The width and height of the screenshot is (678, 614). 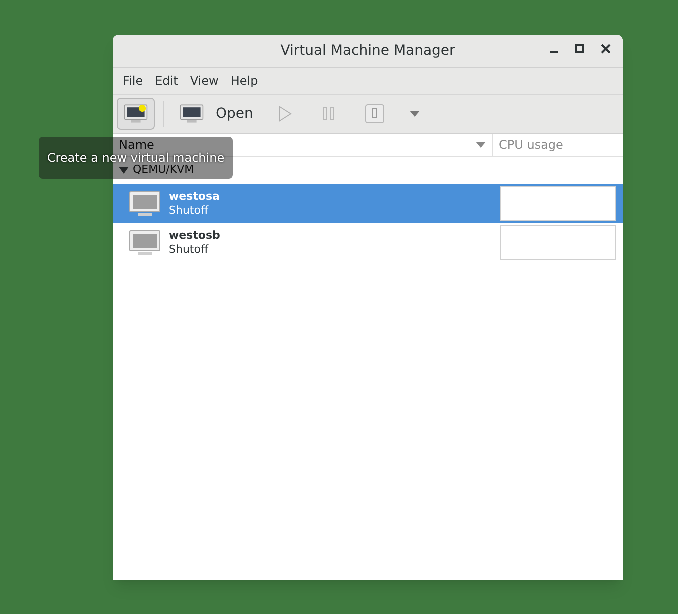 I want to click on vm-name: westosb, so click(x=194, y=235).